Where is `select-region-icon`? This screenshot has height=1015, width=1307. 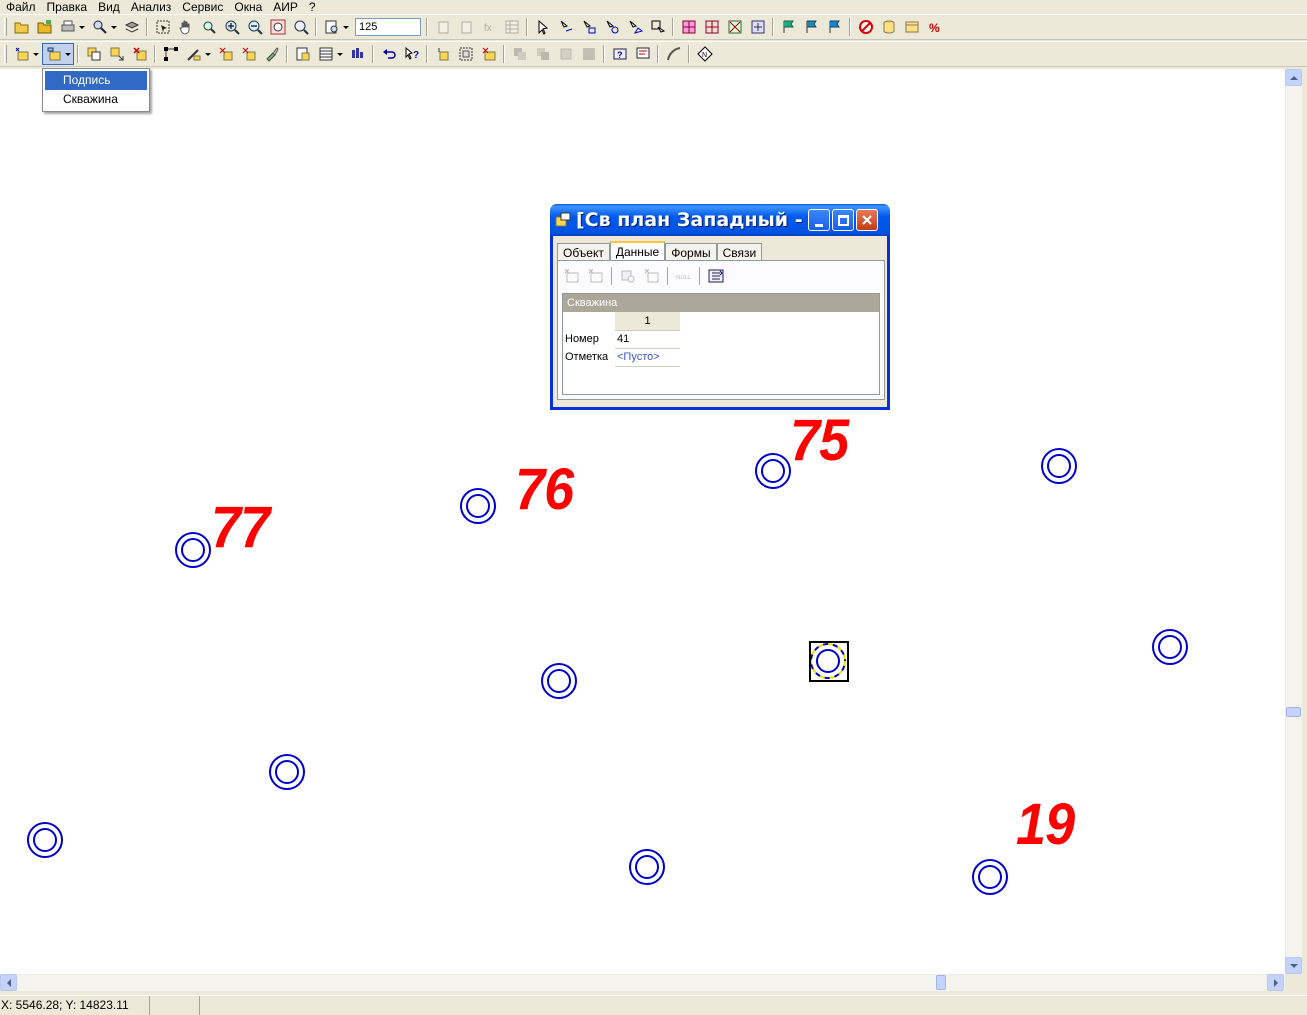
select-region-icon is located at coordinates (162, 27).